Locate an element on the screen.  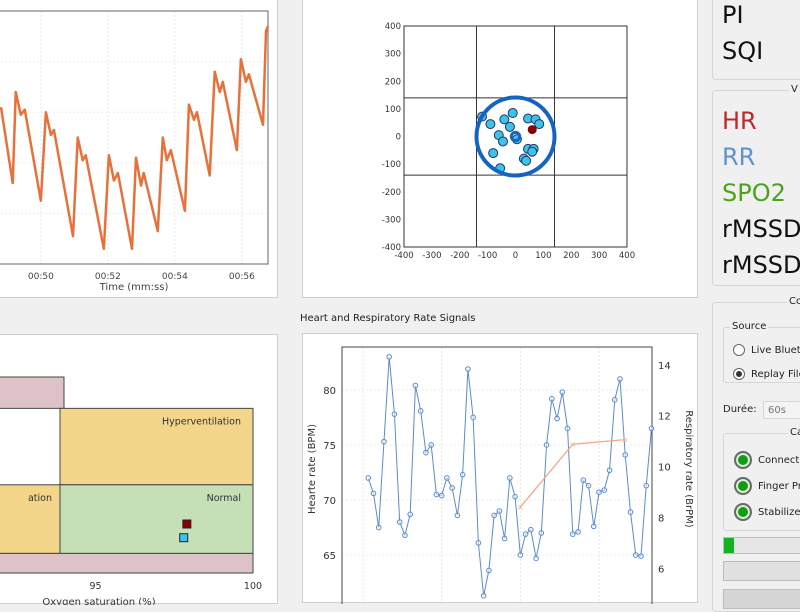
x-tick-label: -200 is located at coordinates (459, 256).